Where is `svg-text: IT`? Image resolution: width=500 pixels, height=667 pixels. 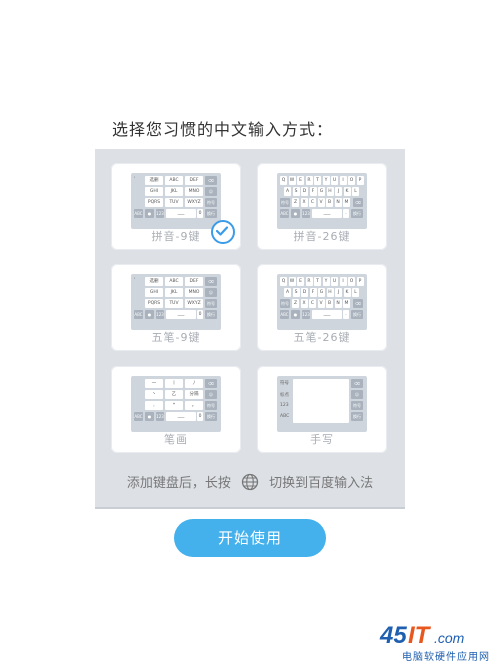
svg-text: IT is located at coordinates (420, 635).